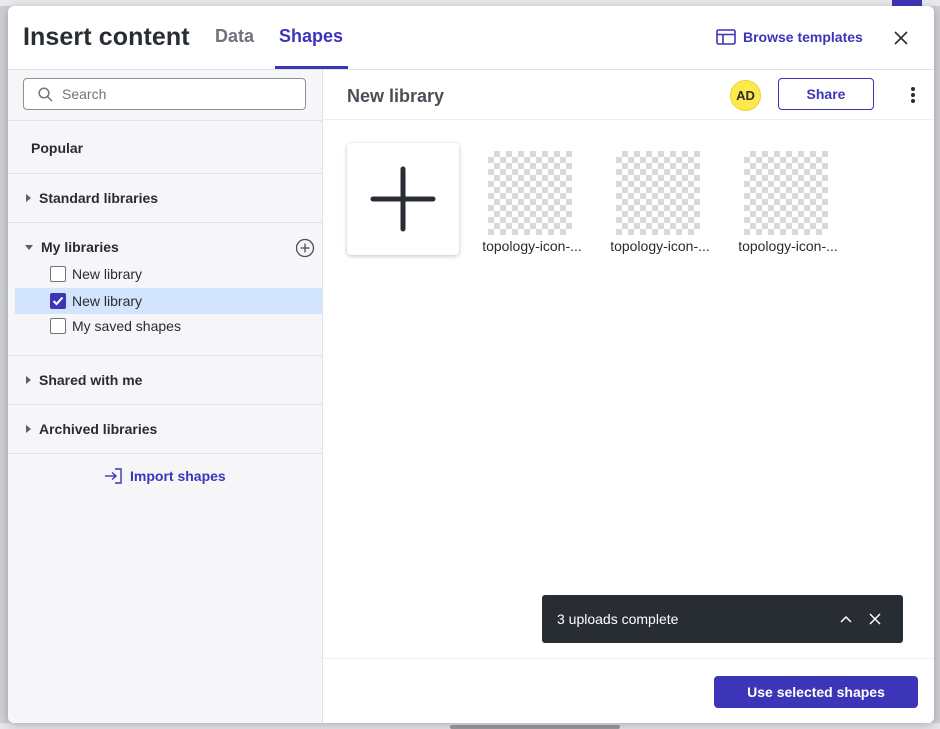 The height and width of the screenshot is (729, 940). What do you see at coordinates (396, 96) in the screenshot?
I see `library-title: New library` at bounding box center [396, 96].